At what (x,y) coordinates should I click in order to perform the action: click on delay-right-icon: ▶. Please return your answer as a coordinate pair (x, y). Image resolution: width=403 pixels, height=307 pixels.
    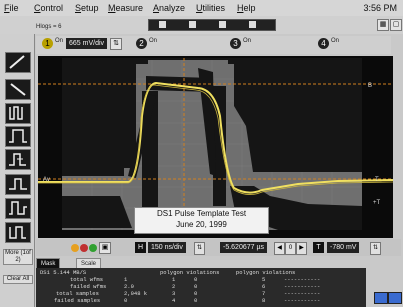
    Looking at the image, I should click on (301, 248).